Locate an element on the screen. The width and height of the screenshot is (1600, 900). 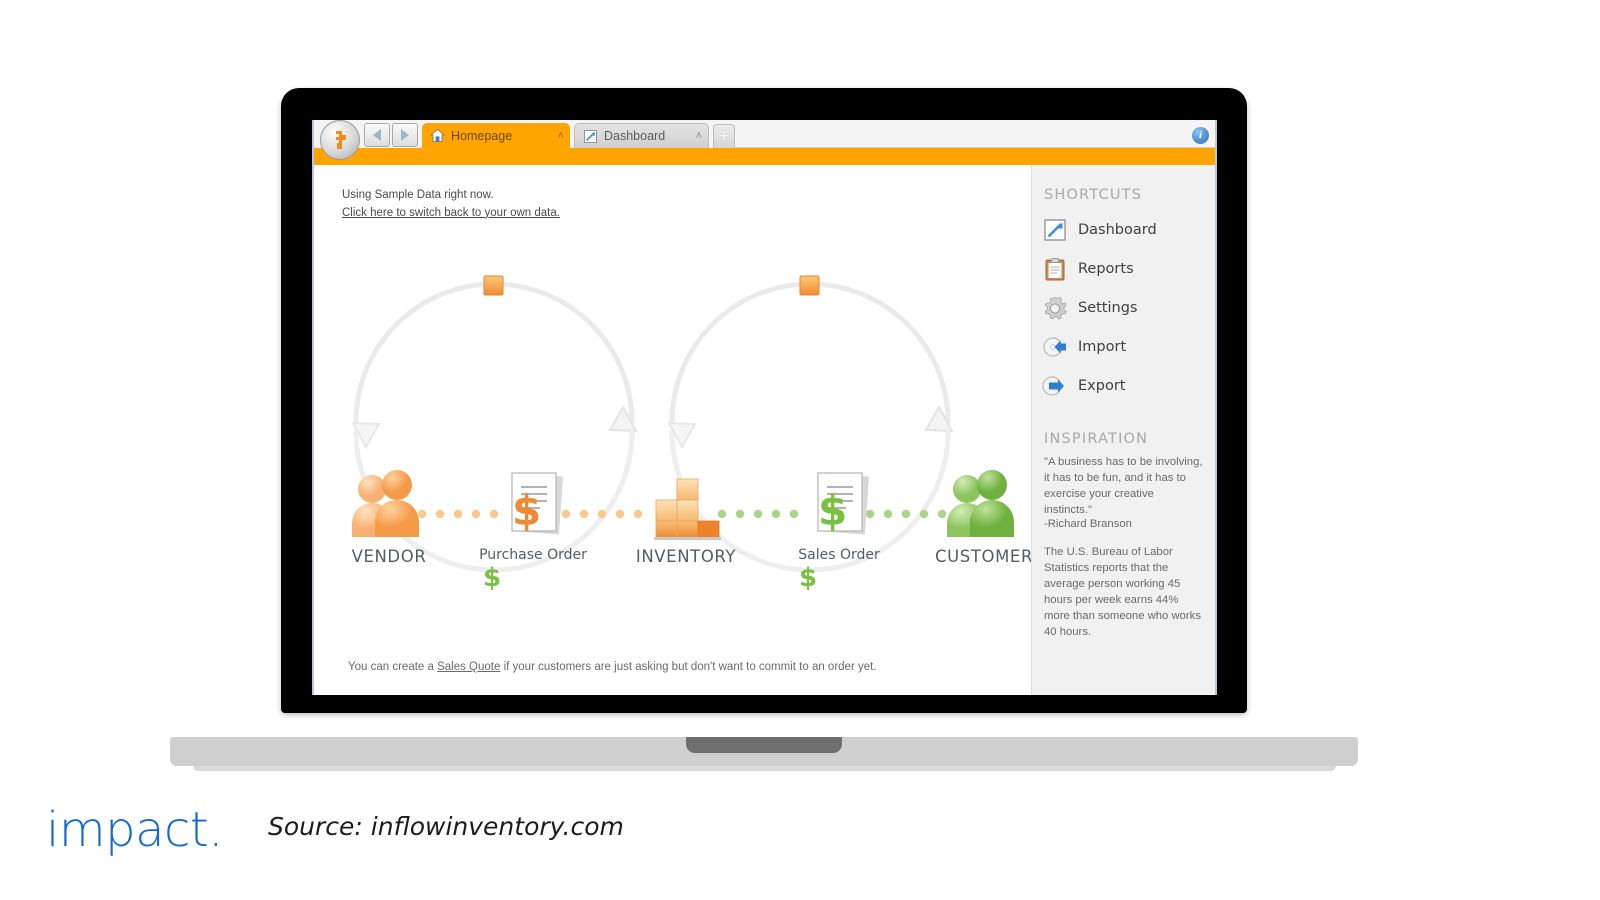
node-label: INVENTORY is located at coordinates (686, 556).